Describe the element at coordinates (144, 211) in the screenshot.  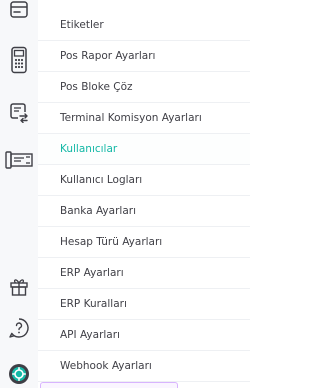
I see `menu-item-banka-ayarlari: Banka Ayarları` at that location.